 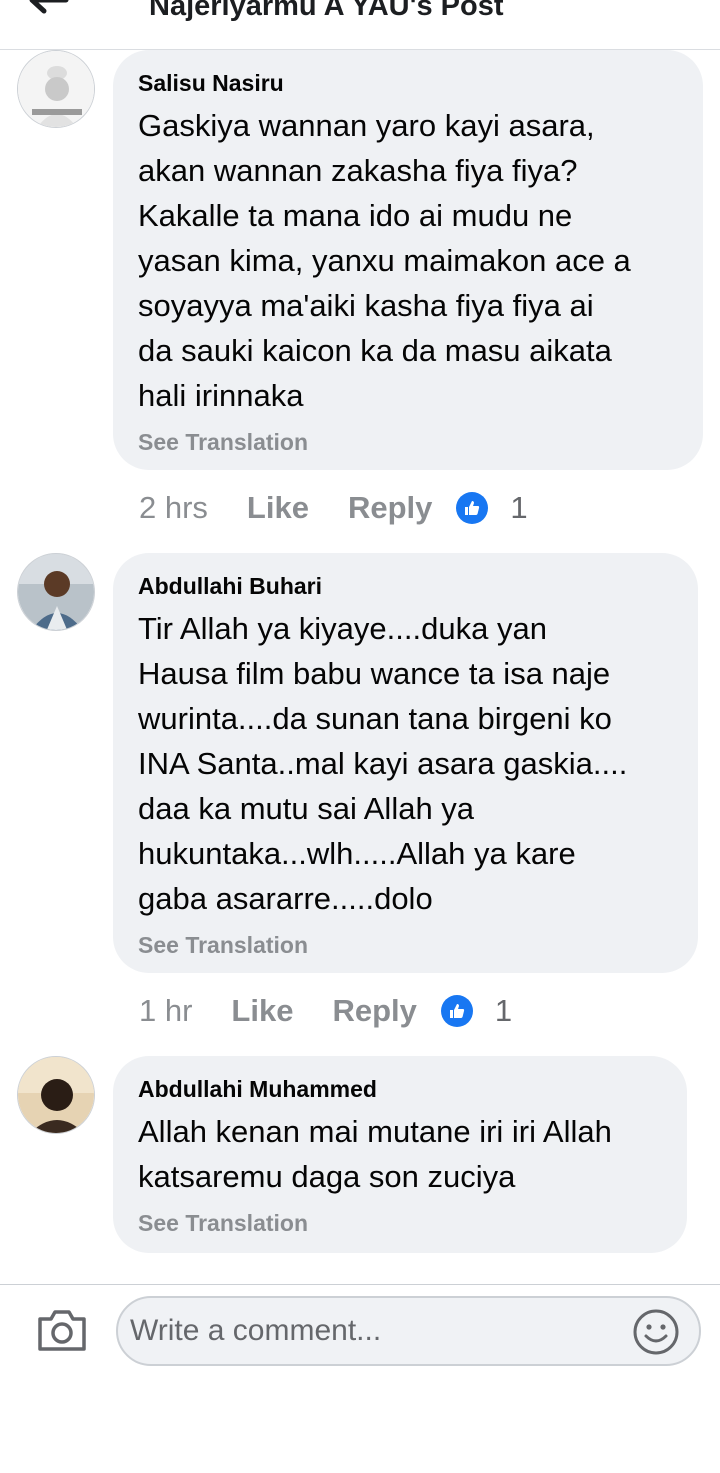 What do you see at coordinates (165, 1011) in the screenshot?
I see `comment-time: 1 hr` at bounding box center [165, 1011].